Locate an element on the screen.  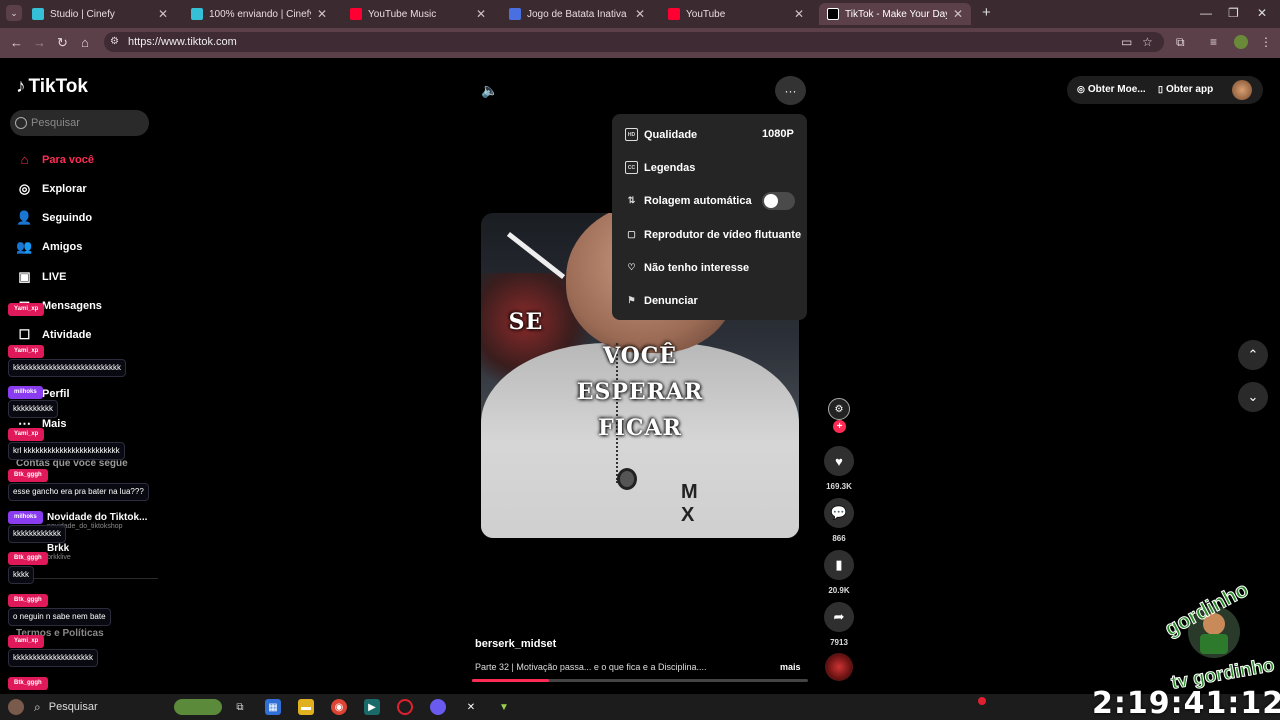
comment-button: 💬 is located at coordinates (839, 513).